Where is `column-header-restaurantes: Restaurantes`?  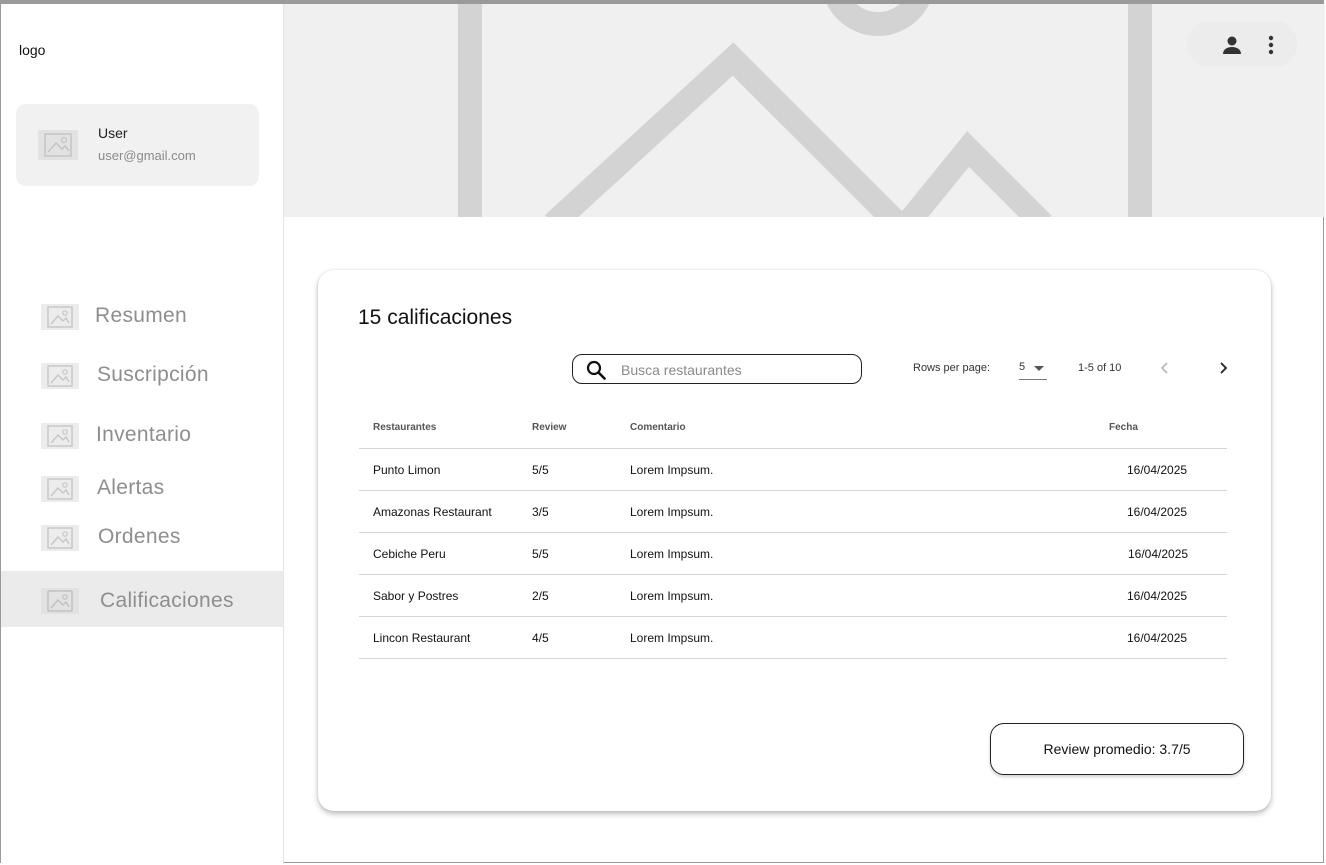 column-header-restaurantes: Restaurantes is located at coordinates (404, 427).